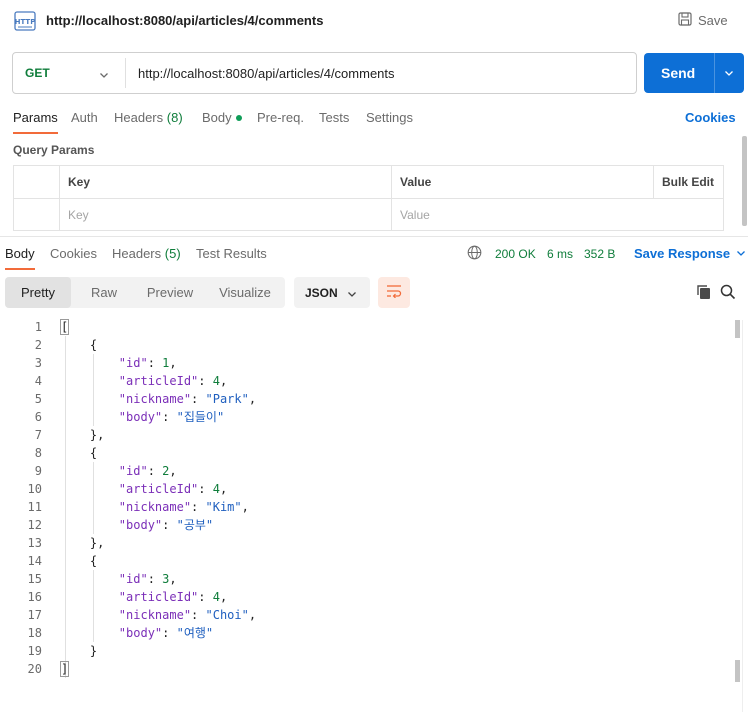 Image resolution: width=748 pixels, height=712 pixels. What do you see at coordinates (744, 181) in the screenshot?
I see `request-scrollbar` at bounding box center [744, 181].